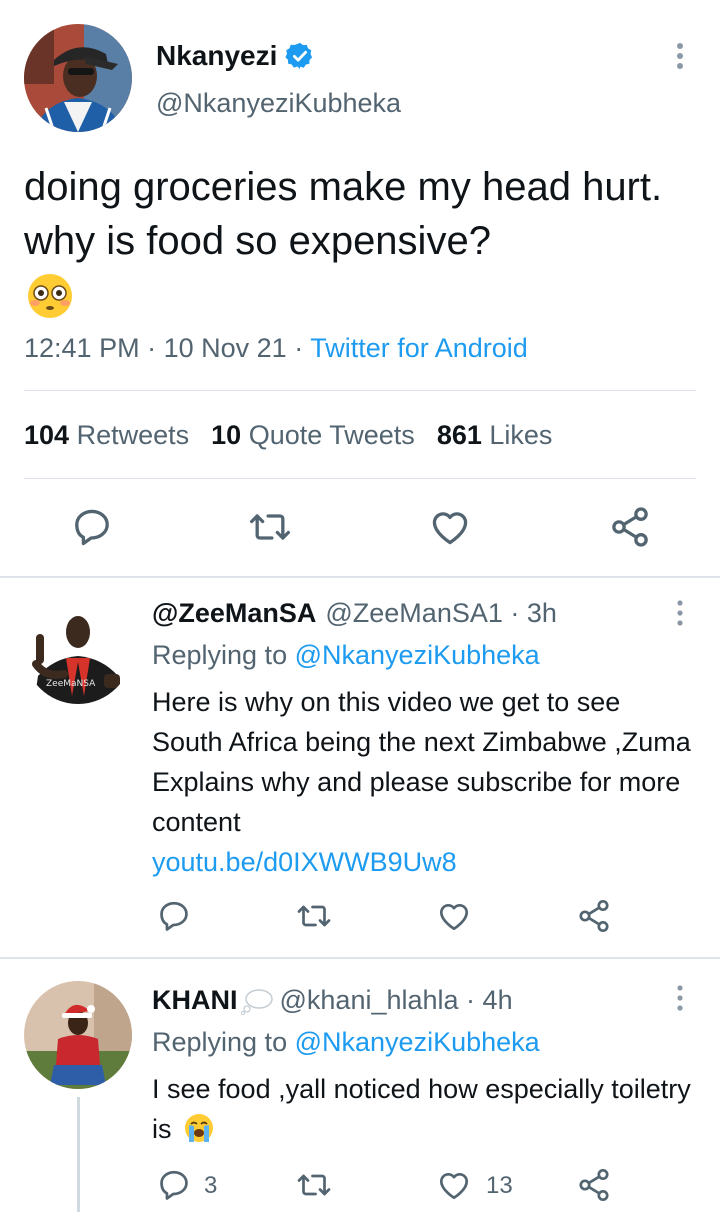 The height and width of the screenshot is (1212, 720). What do you see at coordinates (360, 530) in the screenshot?
I see `tweet-action-bar` at bounding box center [360, 530].